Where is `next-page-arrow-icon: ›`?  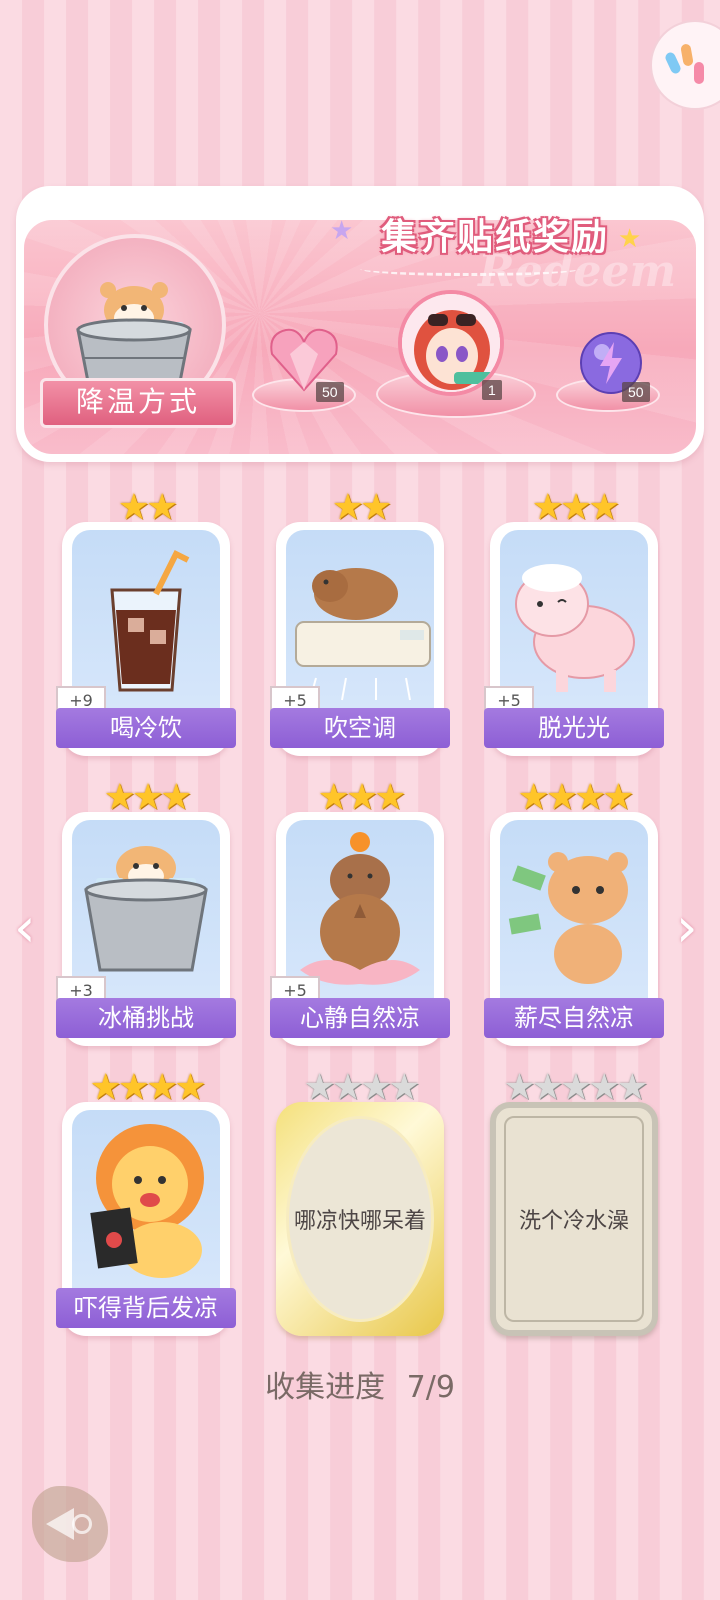 next-page-arrow-icon: › is located at coordinates (689, 928).